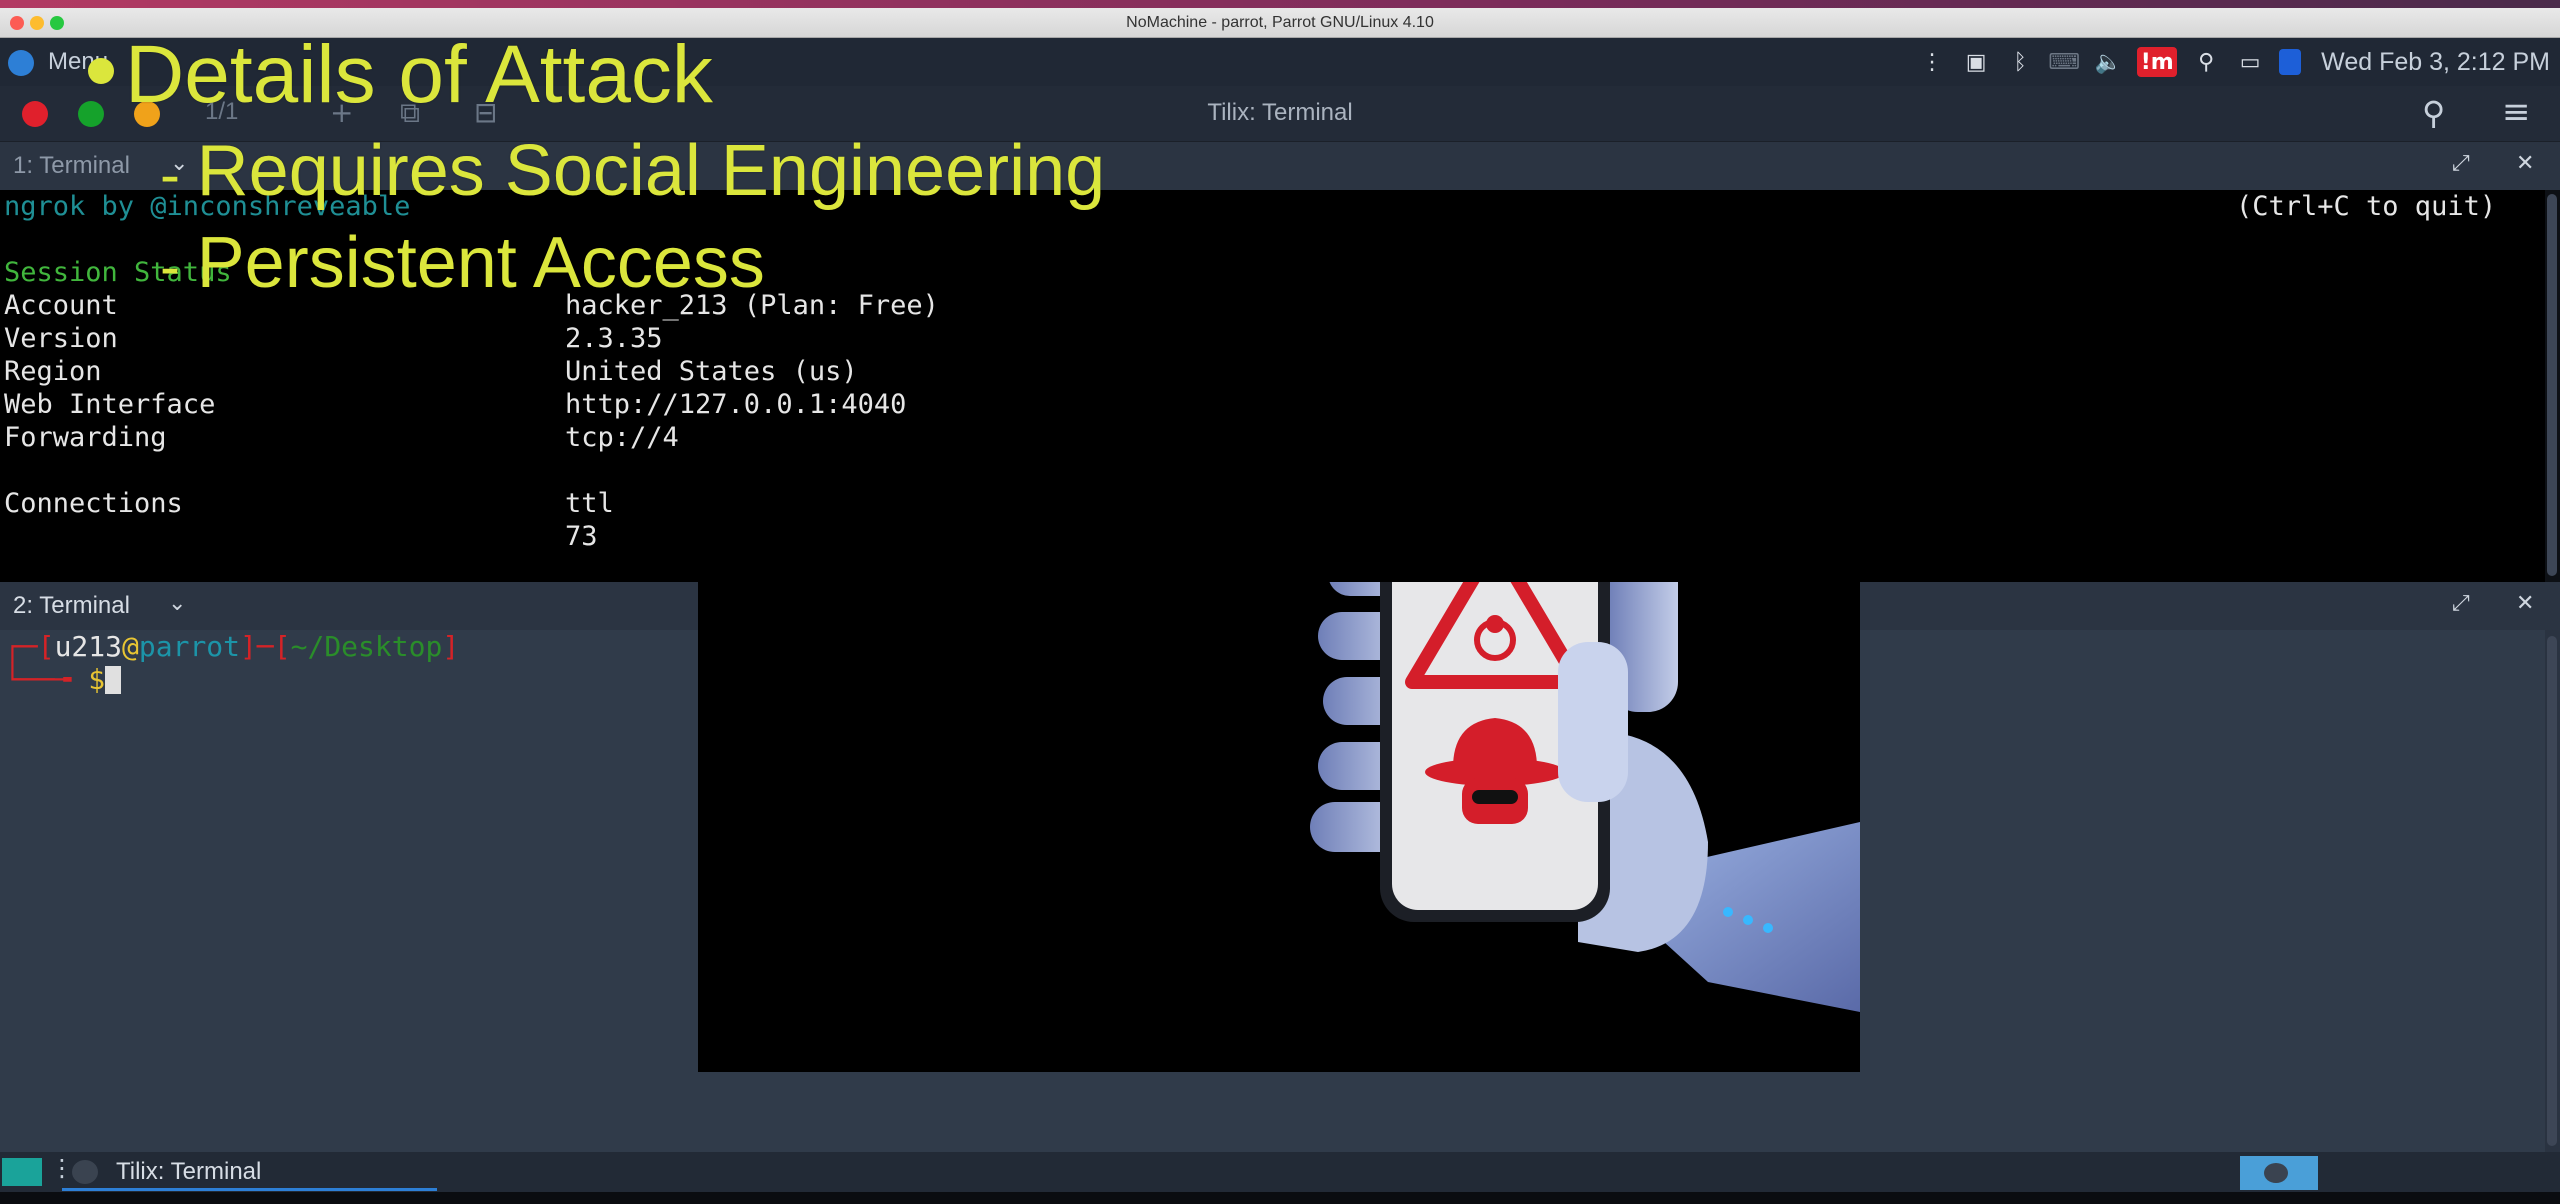  I want to click on terminal-1-scroll-thumb, so click(2552, 385).